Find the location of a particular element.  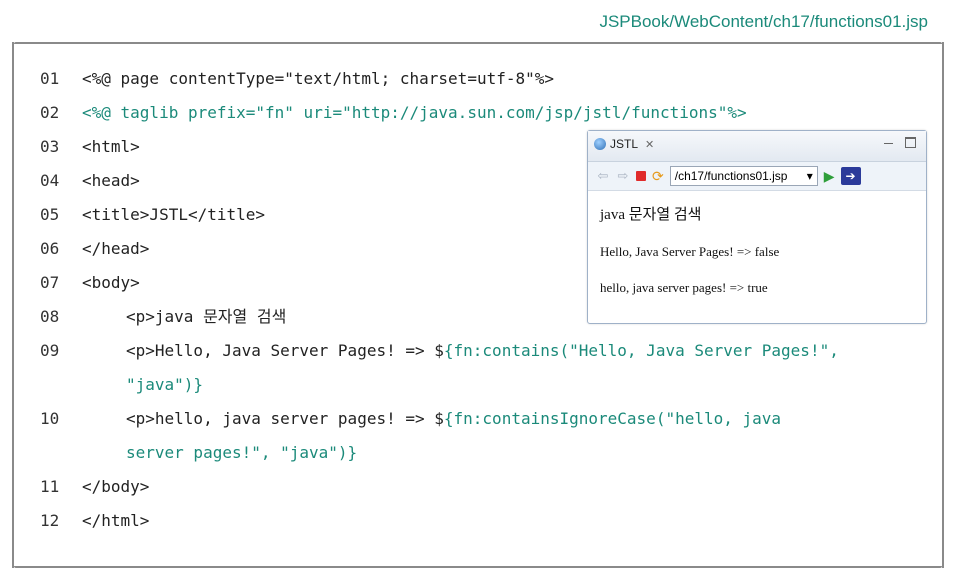

url-text: /ch17/functions01.jsp is located at coordinates (731, 176).